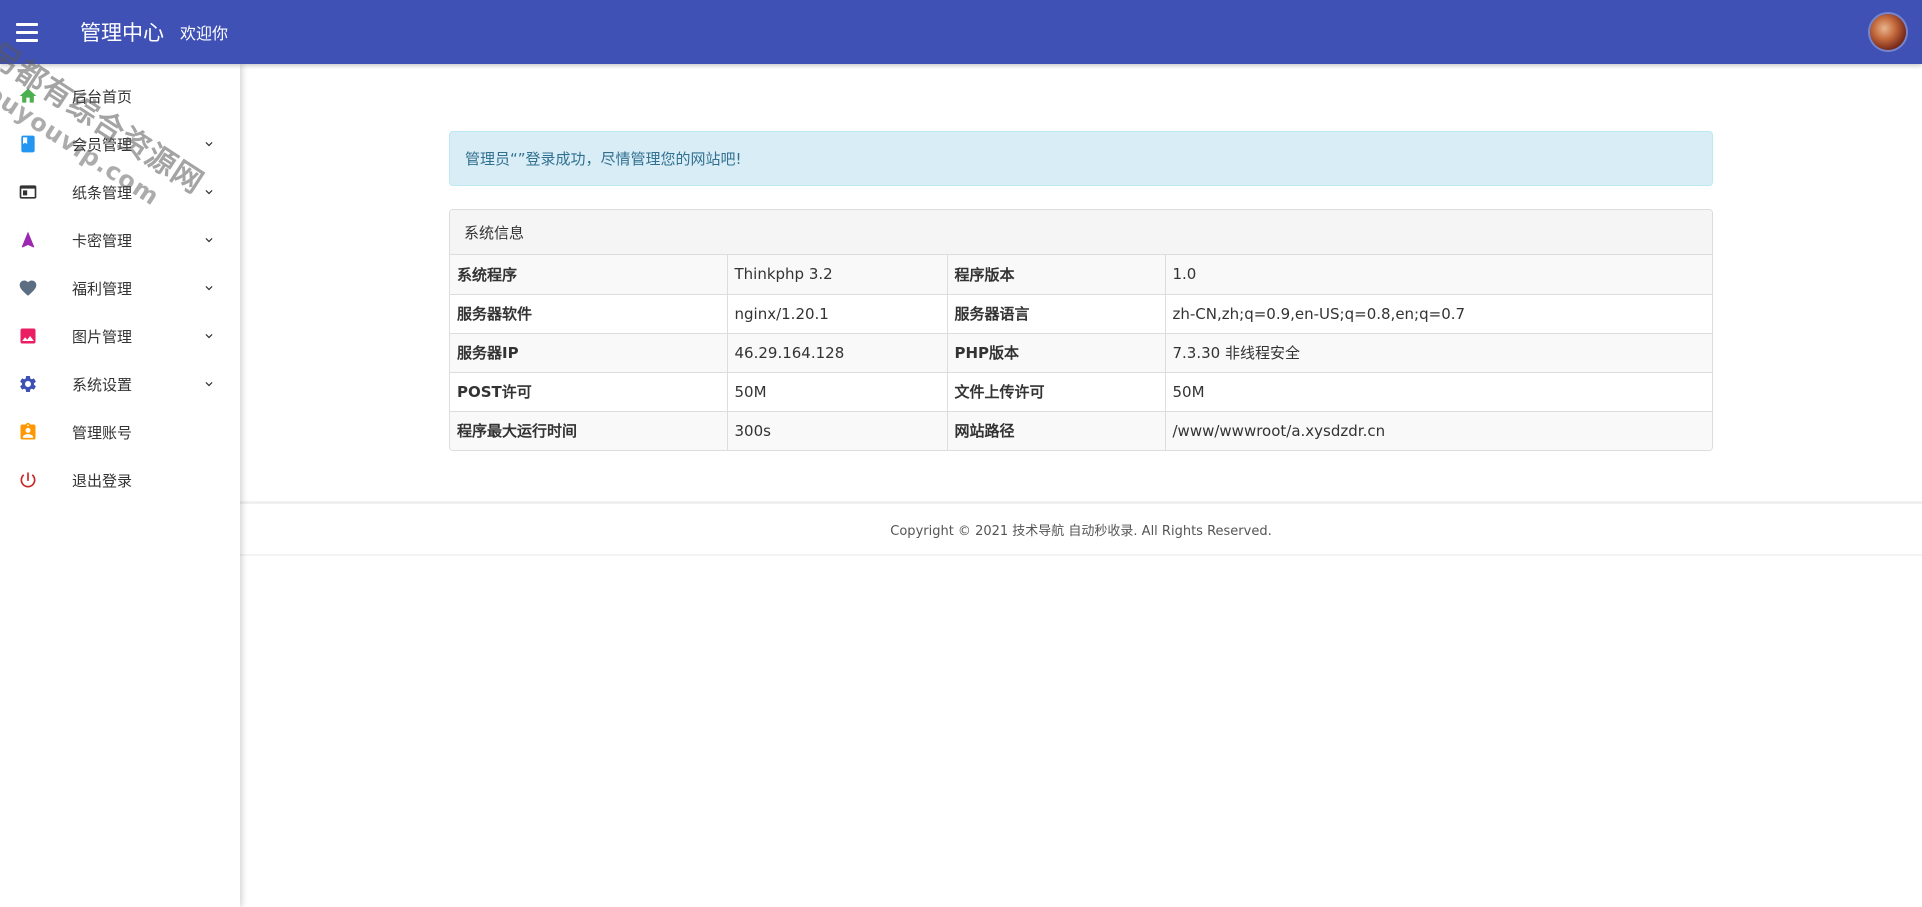 The width and height of the screenshot is (1922, 907). I want to click on info-value: 300s, so click(837, 430).